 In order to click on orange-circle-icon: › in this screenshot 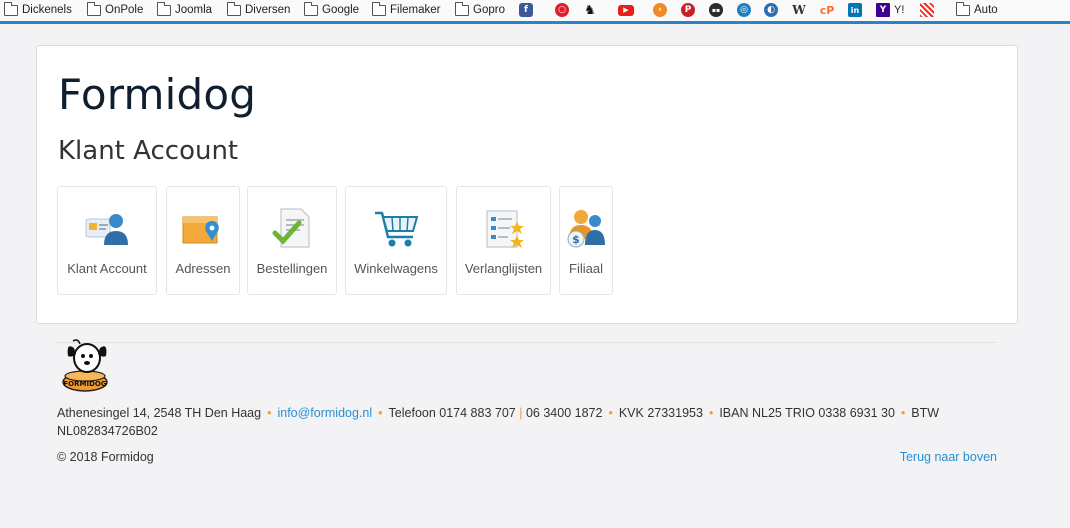, I will do `click(660, 10)`.